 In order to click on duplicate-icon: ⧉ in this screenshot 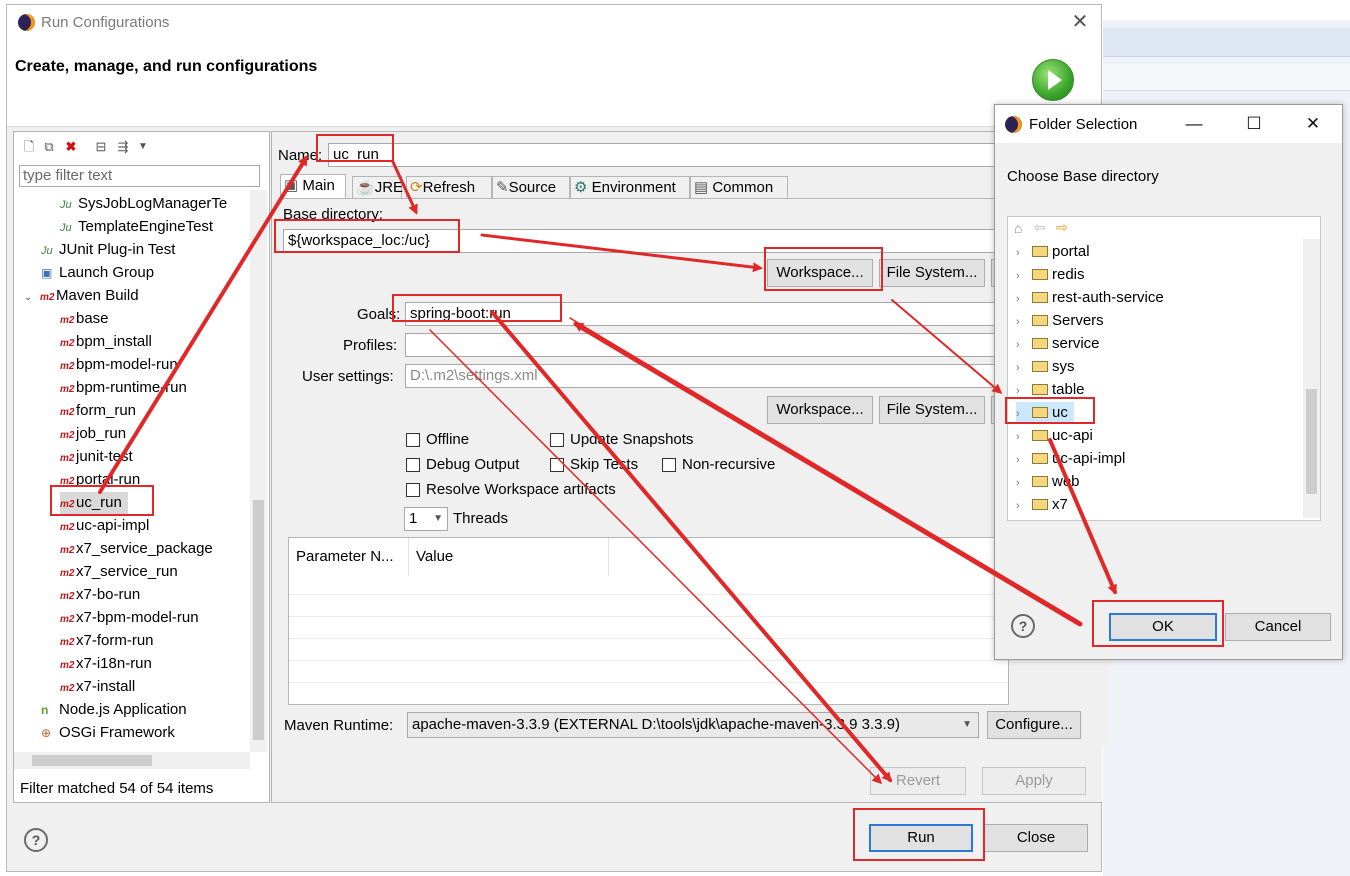, I will do `click(49, 147)`.